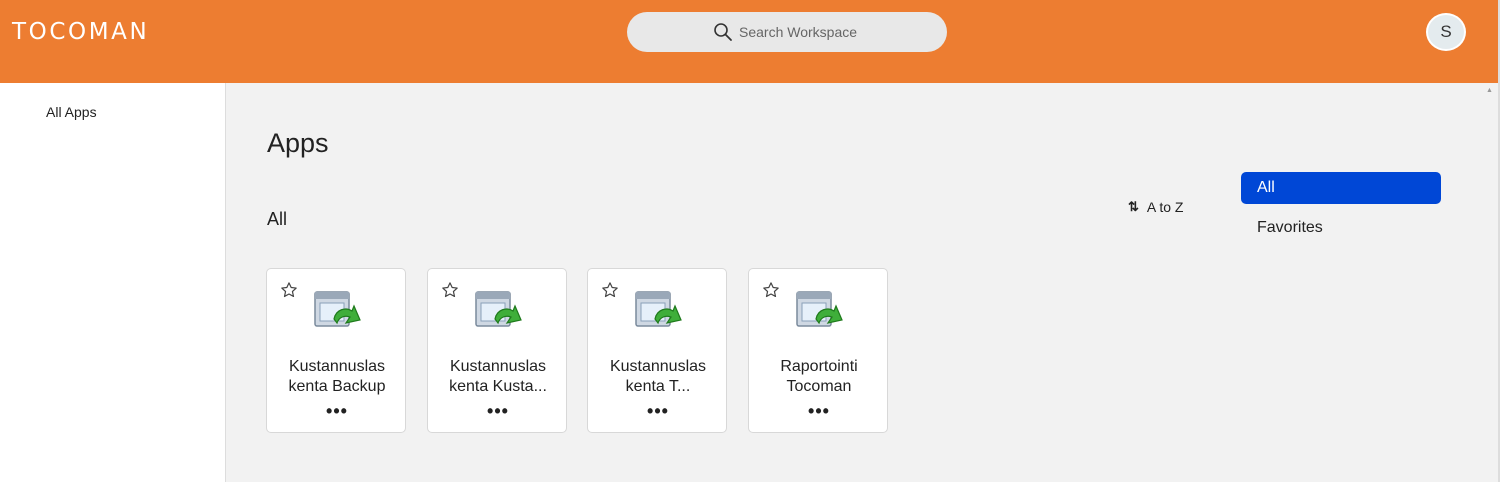 The width and height of the screenshot is (1500, 482). What do you see at coordinates (337, 376) in the screenshot?
I see `app-name: Kustannuslas kenta Backup` at bounding box center [337, 376].